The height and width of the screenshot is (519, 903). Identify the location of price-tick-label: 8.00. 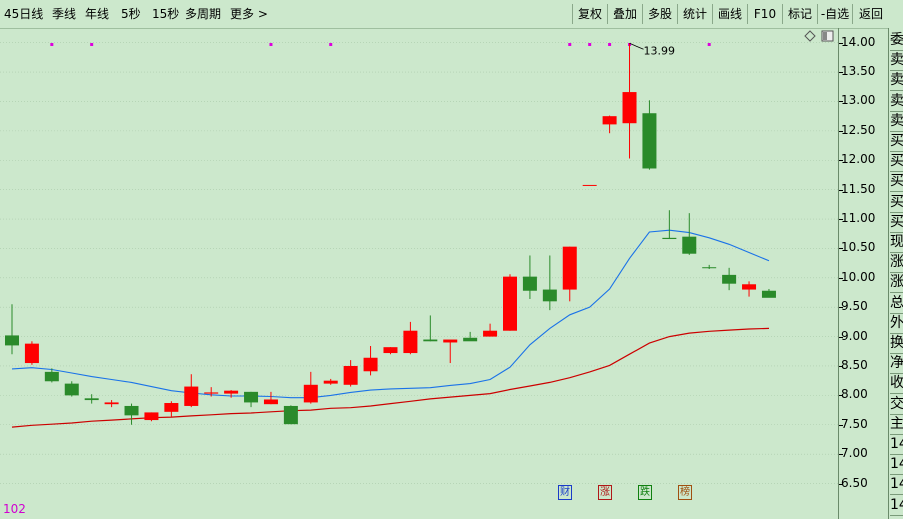
(854, 394).